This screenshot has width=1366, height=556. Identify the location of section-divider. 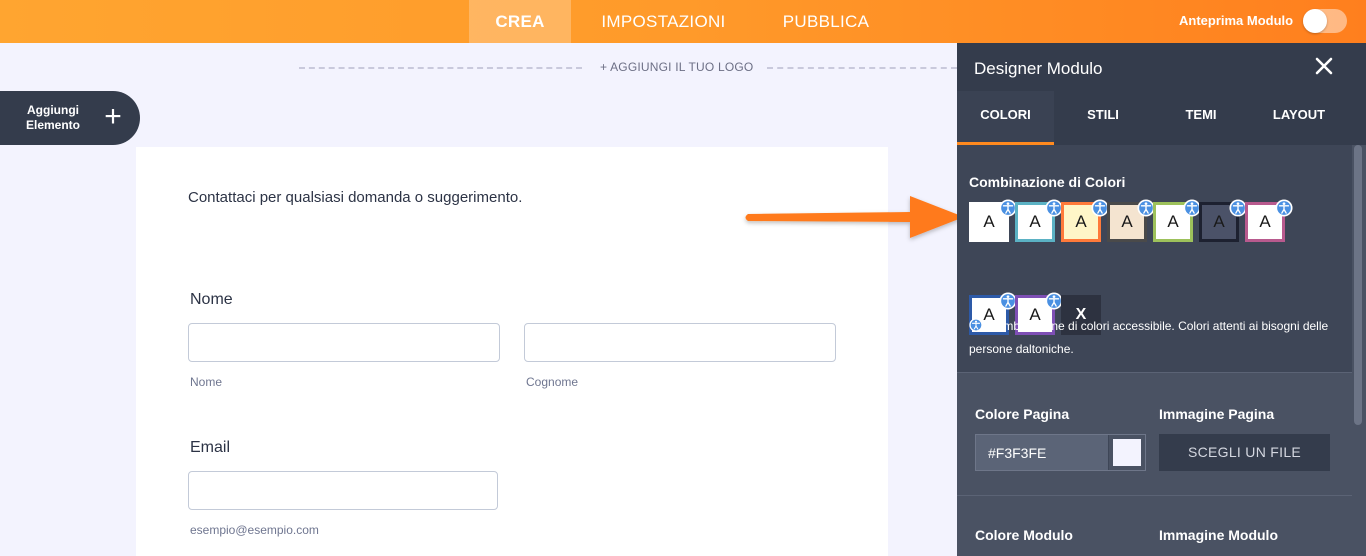
(1154, 495).